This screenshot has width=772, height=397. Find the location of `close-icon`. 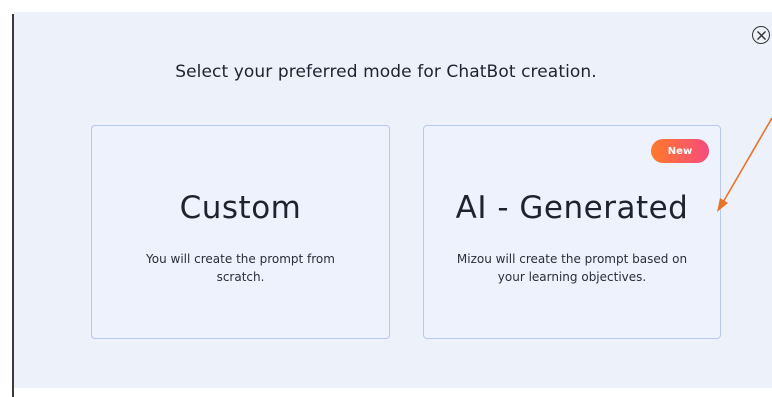

close-icon is located at coordinates (761, 35).